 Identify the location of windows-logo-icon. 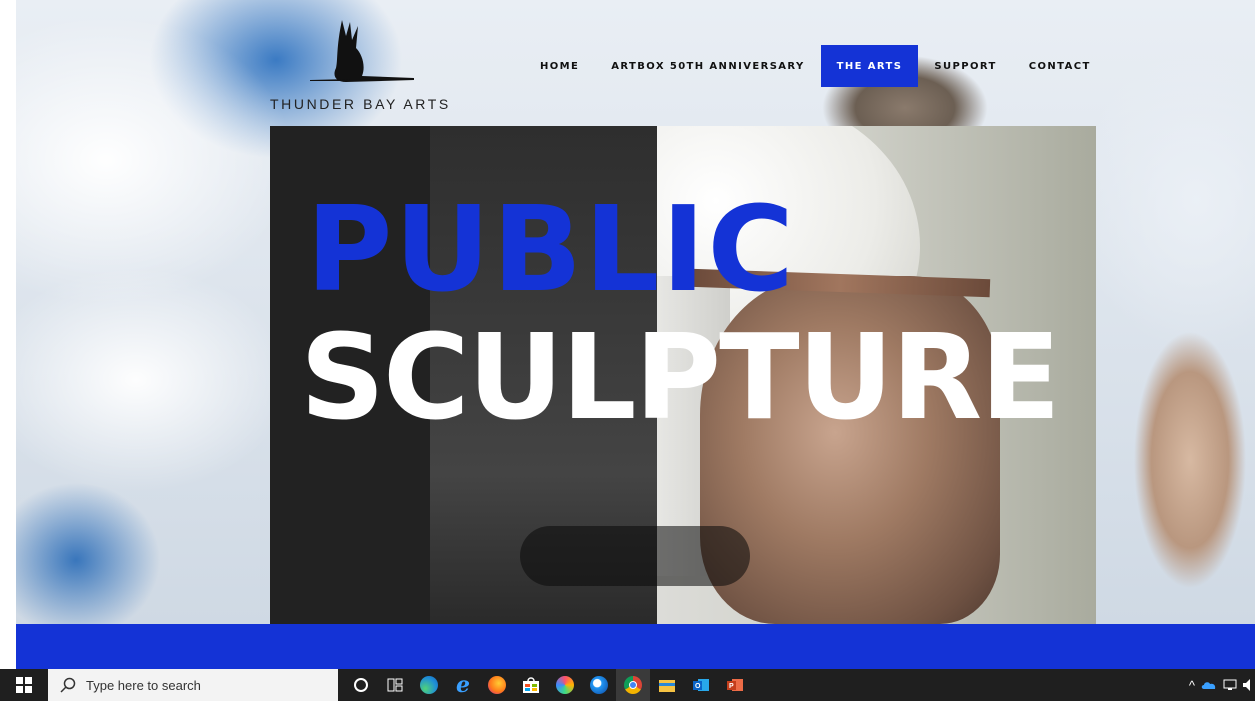
(24, 685).